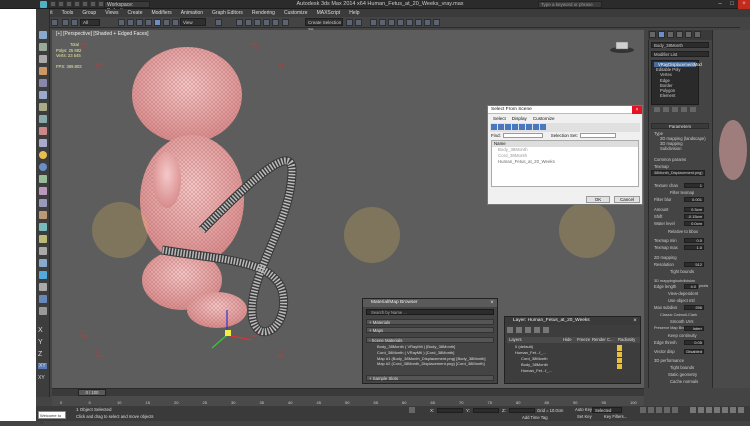 The height and width of the screenshot is (426, 750). I want to click on tab-select: Select, so click(499, 118).